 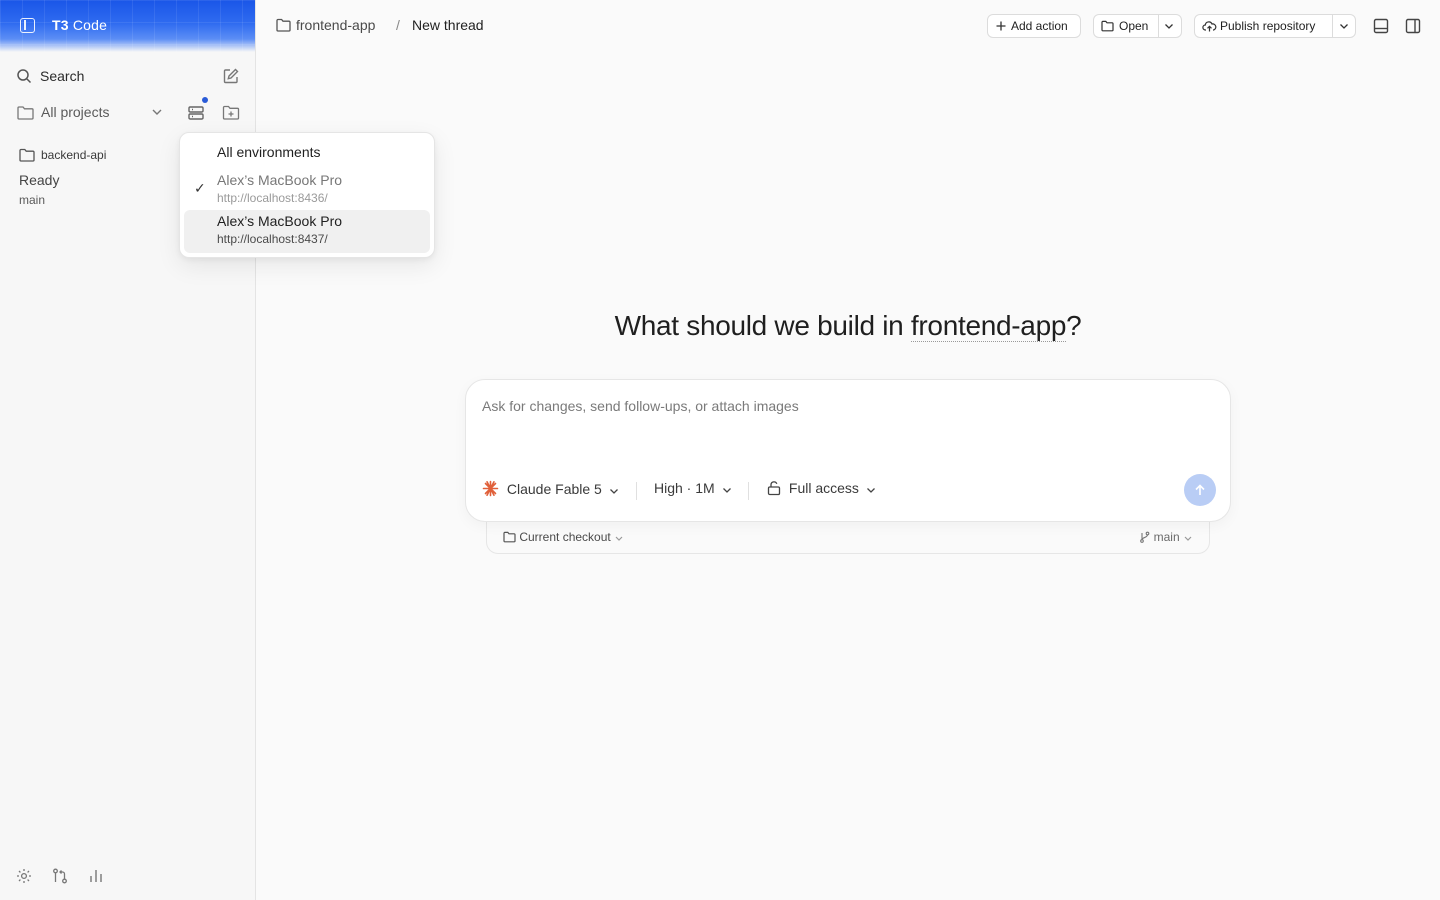 I want to click on checkout-selector: Current checkout, so click(x=563, y=537).